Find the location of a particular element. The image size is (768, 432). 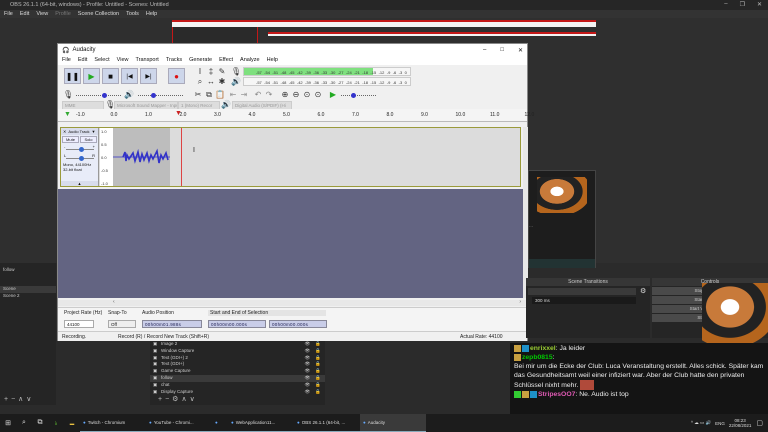

aud-menu-analyze: Analyze is located at coordinates (250, 60).